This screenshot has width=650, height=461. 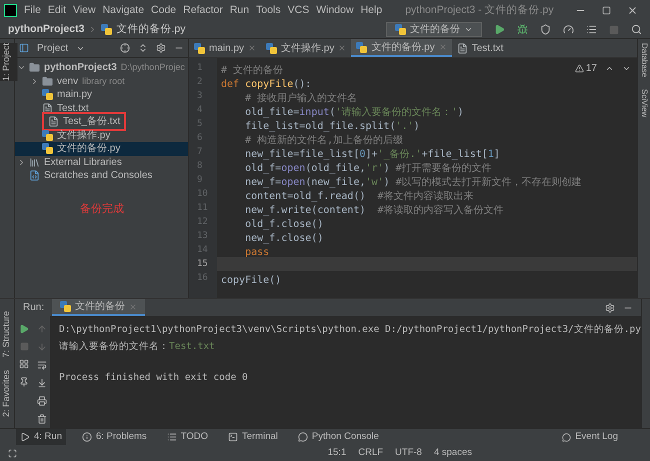 I want to click on status-item: 15:1, so click(x=337, y=453).